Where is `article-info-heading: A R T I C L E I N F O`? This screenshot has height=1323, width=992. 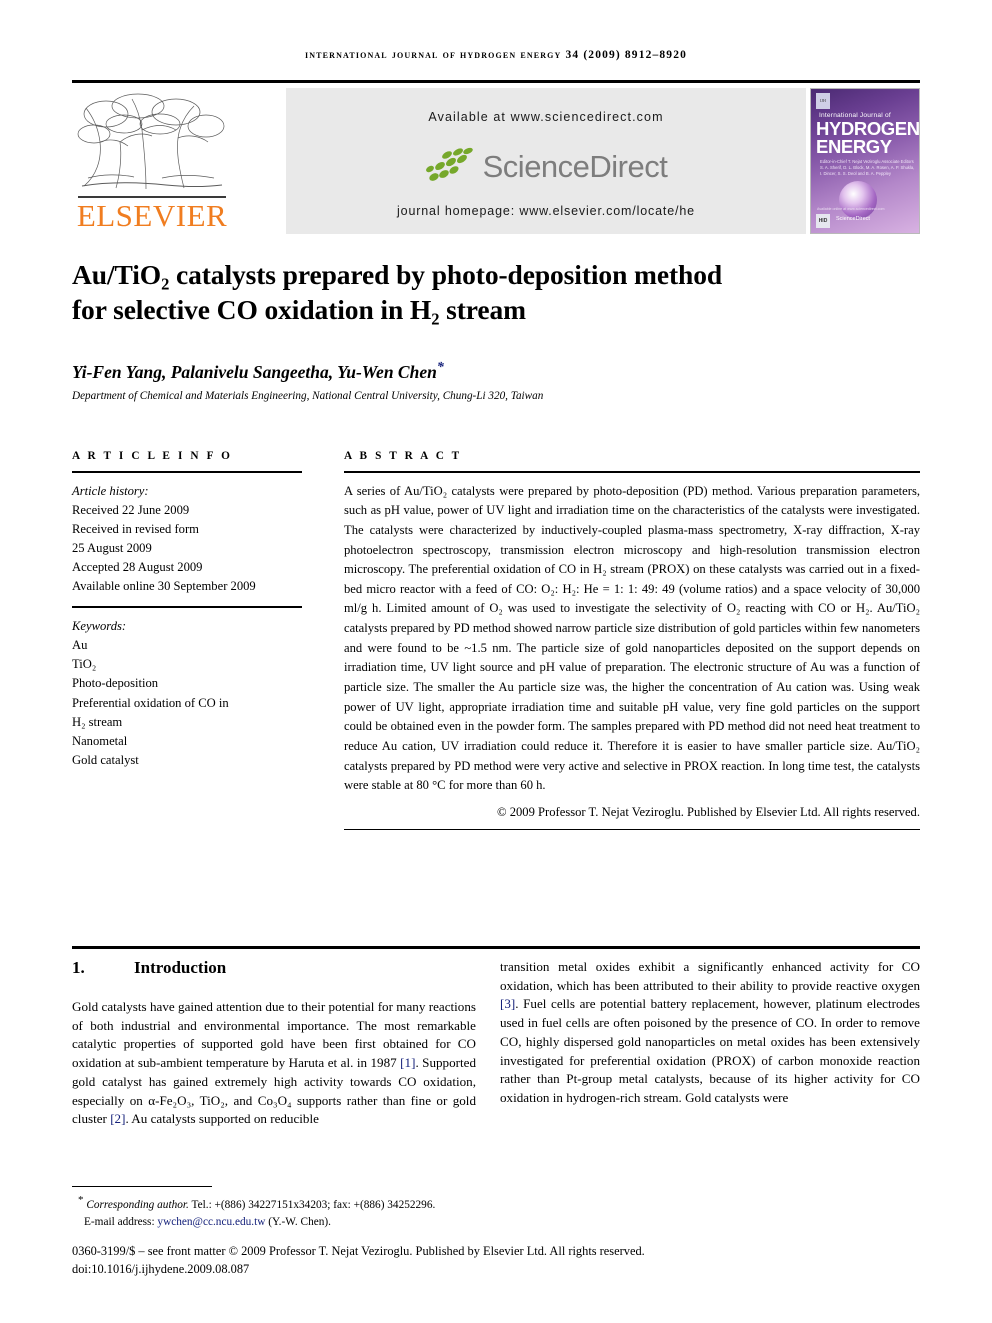 article-info-heading: A R T I C L E I N F O is located at coordinates (152, 456).